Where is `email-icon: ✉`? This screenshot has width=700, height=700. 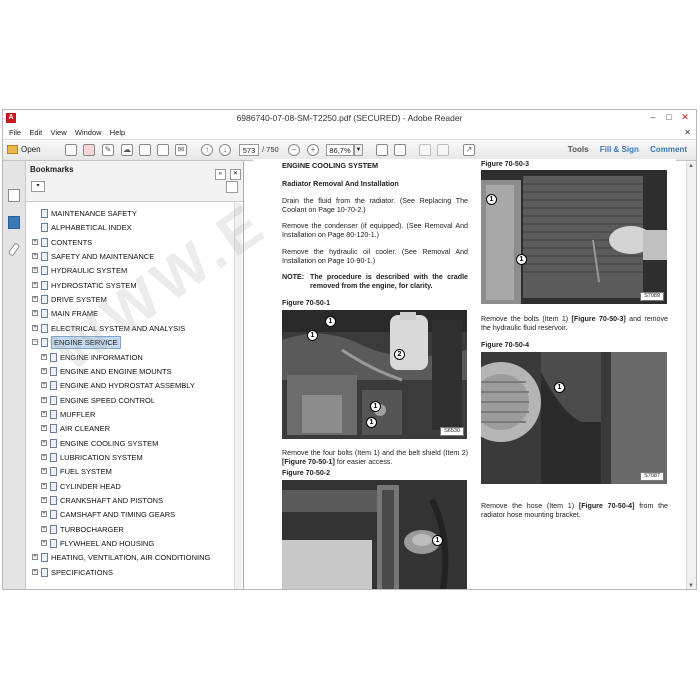 email-icon: ✉ is located at coordinates (181, 150).